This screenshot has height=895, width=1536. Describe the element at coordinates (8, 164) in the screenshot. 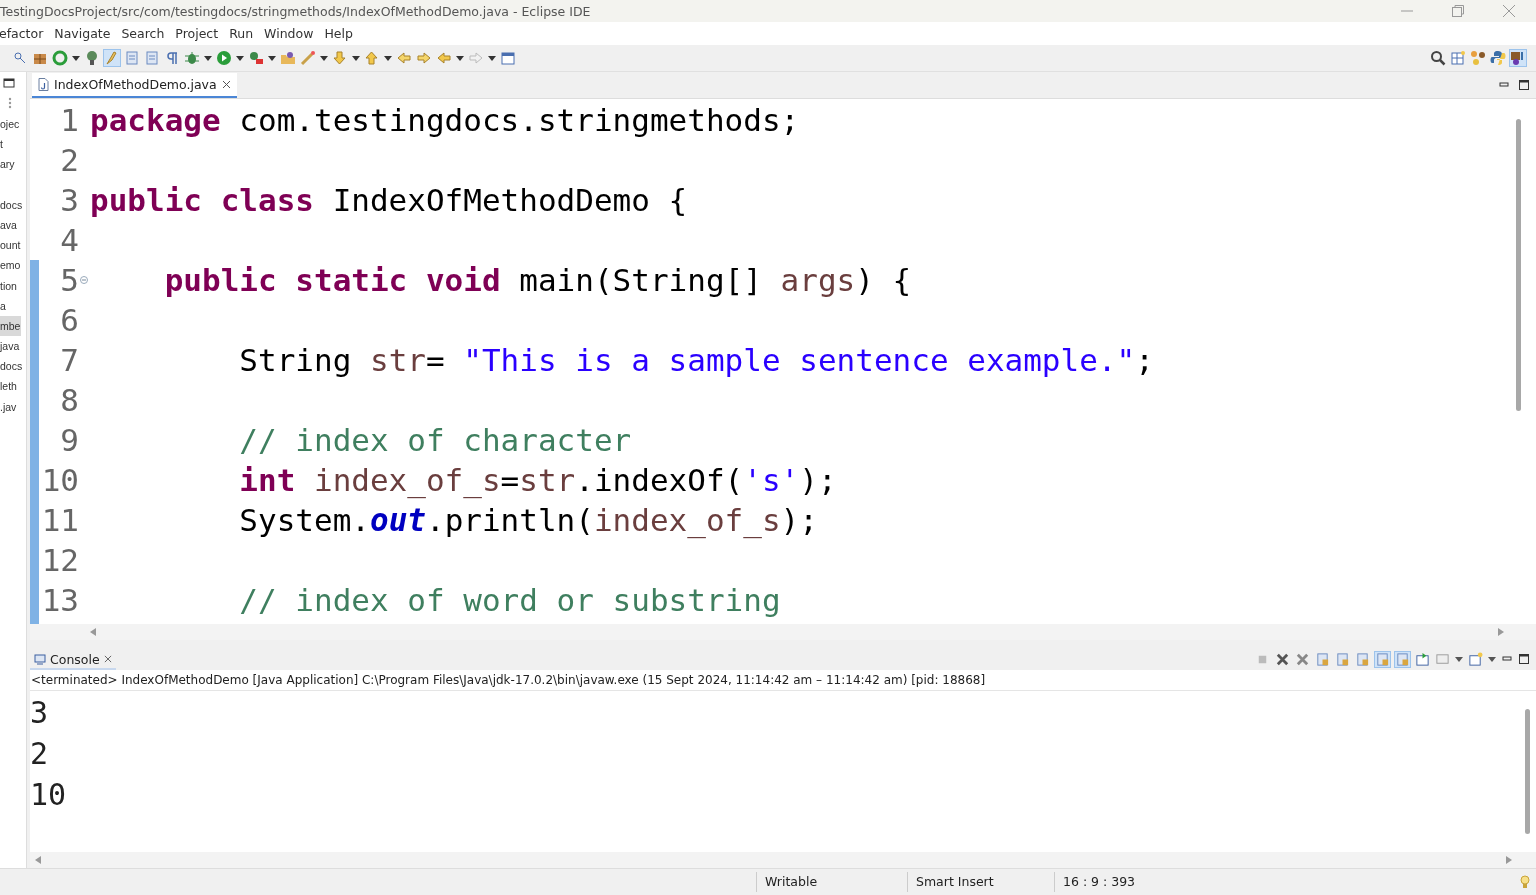

I see `tree-item: ary` at that location.